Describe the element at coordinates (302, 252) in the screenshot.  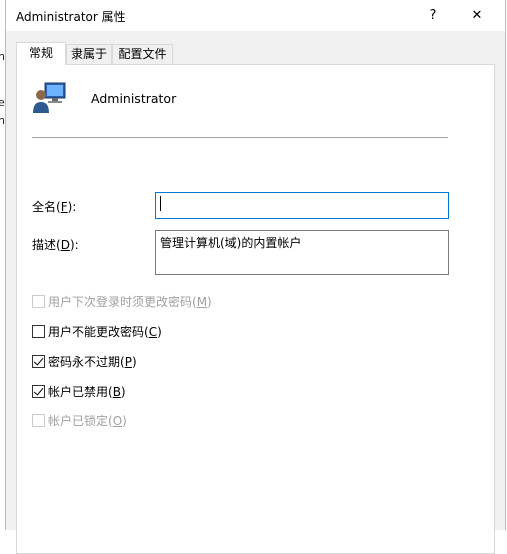
I see `description-input: 管理计算机(域)的内置帐户` at that location.